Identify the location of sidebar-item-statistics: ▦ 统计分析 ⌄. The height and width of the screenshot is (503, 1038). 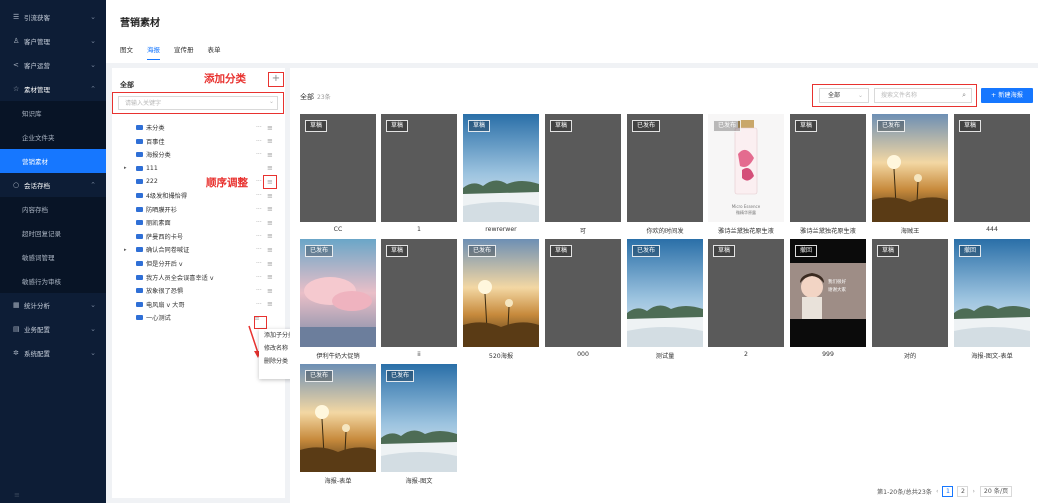
(53, 305).